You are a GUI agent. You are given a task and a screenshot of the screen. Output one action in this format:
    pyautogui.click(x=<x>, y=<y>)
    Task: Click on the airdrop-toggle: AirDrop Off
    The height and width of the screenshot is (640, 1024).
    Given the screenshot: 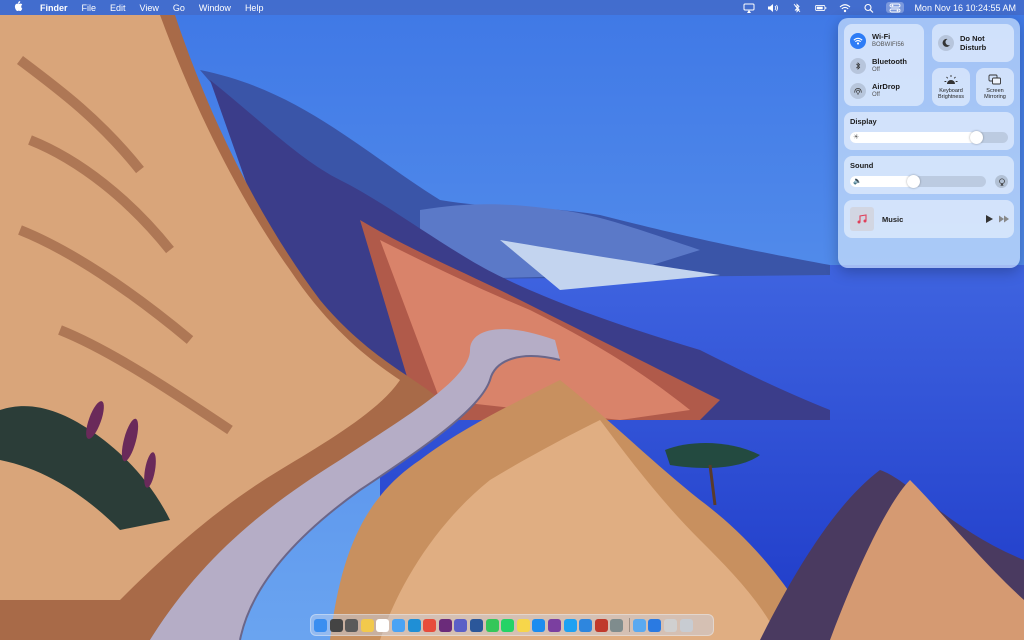 What is the action you would take?
    pyautogui.click(x=875, y=91)
    